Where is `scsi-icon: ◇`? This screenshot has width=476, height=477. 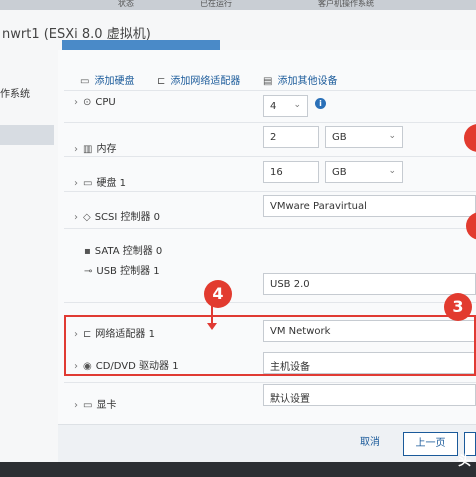 scsi-icon: ◇ is located at coordinates (87, 217).